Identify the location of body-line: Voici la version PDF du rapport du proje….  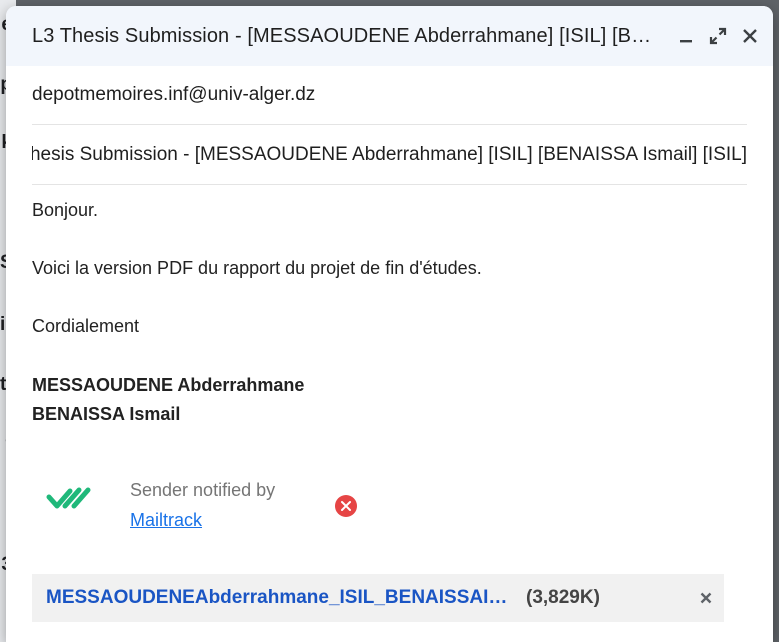
(257, 268).